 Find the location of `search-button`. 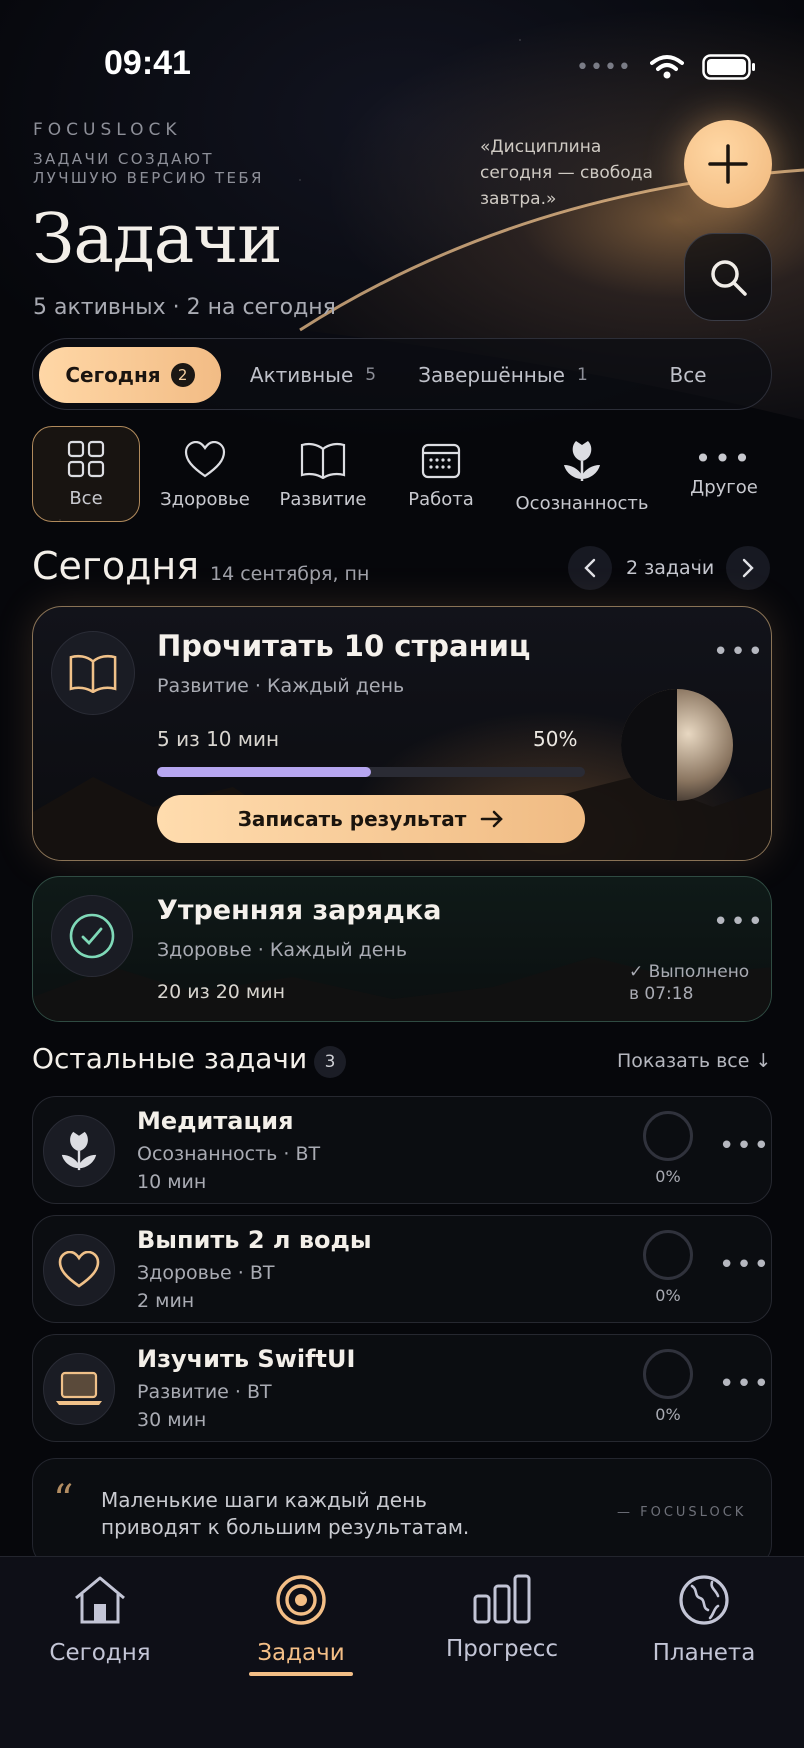

search-button is located at coordinates (728, 277).